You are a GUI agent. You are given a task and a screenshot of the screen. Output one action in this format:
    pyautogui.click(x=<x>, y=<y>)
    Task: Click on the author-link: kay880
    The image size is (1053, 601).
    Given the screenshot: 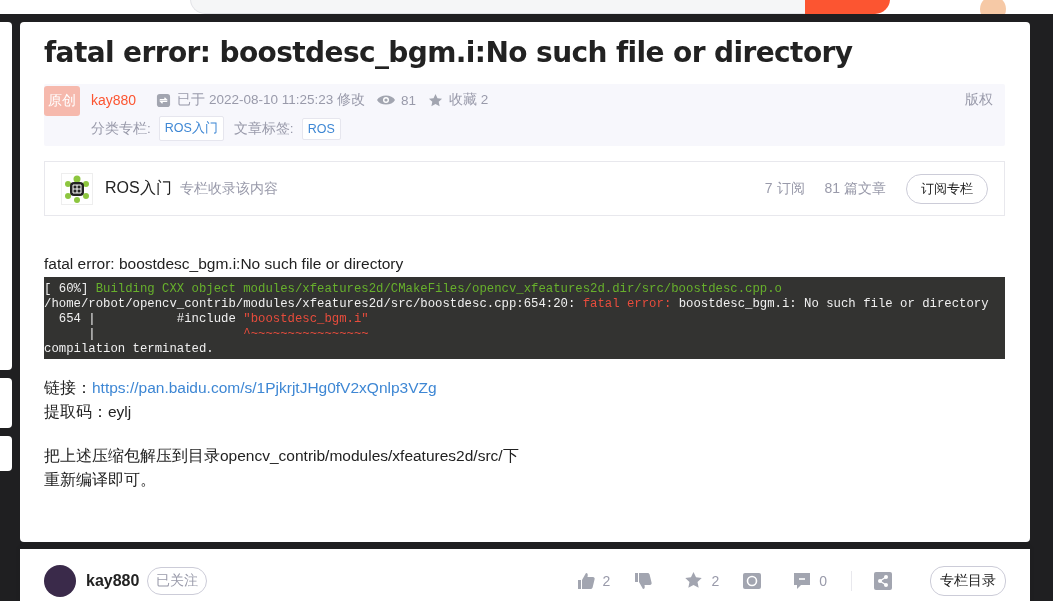 What is the action you would take?
    pyautogui.click(x=114, y=100)
    